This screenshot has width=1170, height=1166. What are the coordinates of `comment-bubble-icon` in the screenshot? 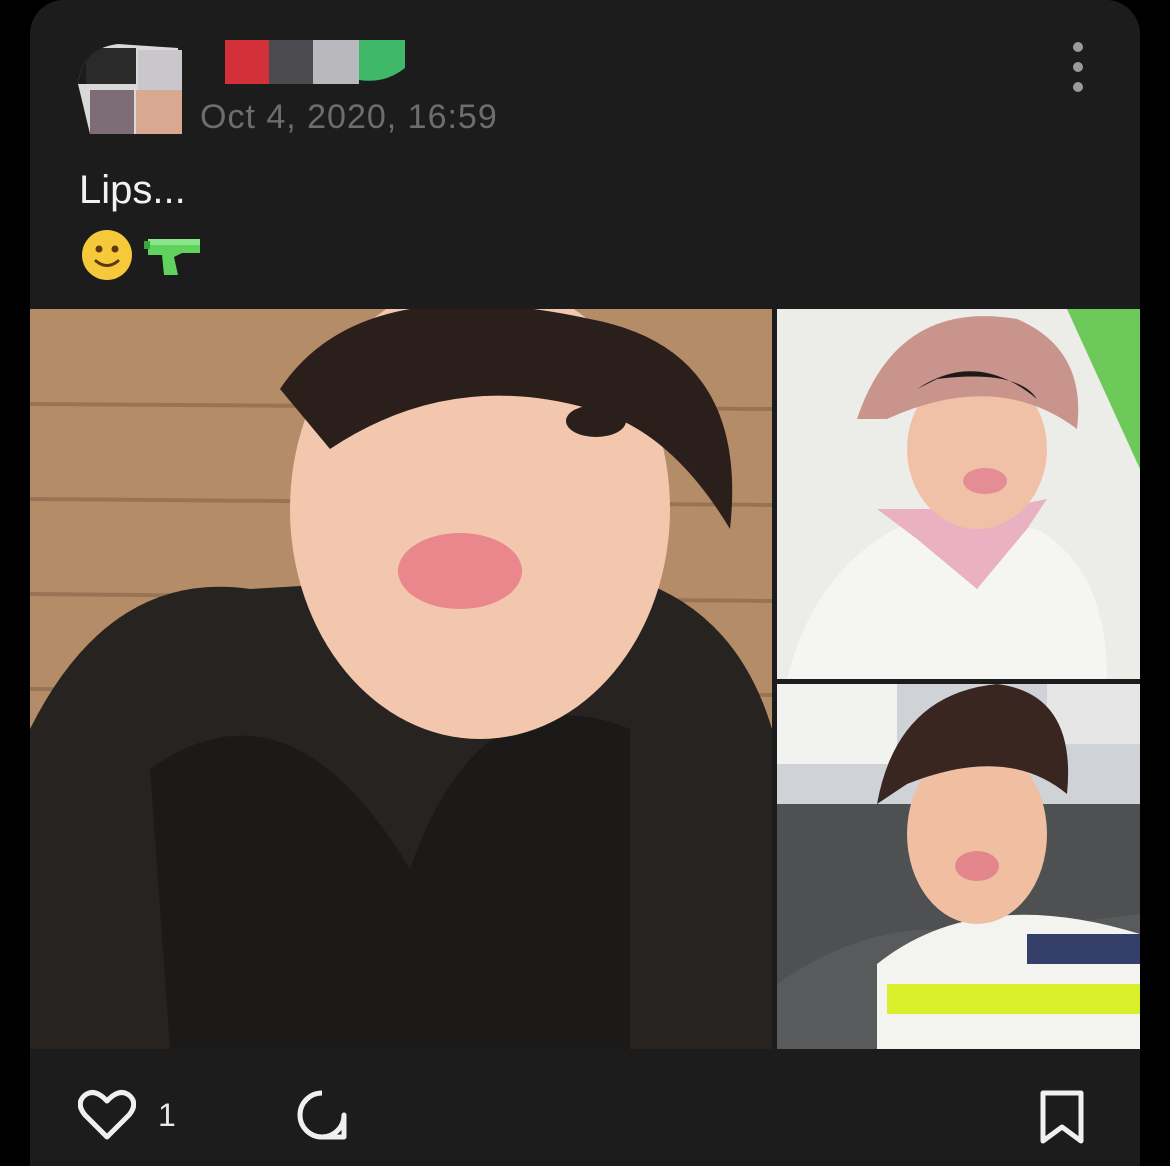 It's located at (322, 1115).